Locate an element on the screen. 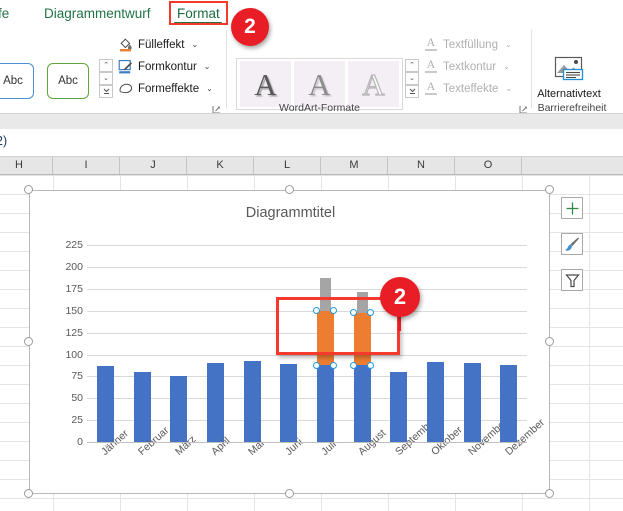  y-axis-tick-label: 150 is located at coordinates (74, 310).